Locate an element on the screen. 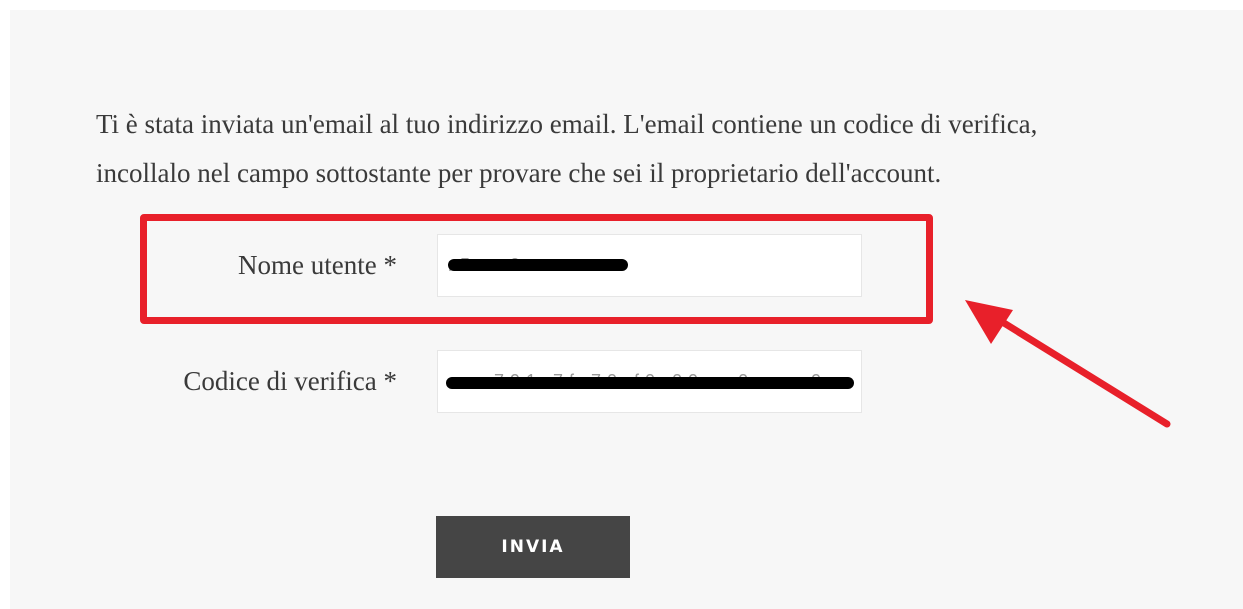  verification-code-label: Codice di verifica * is located at coordinates (290, 381).